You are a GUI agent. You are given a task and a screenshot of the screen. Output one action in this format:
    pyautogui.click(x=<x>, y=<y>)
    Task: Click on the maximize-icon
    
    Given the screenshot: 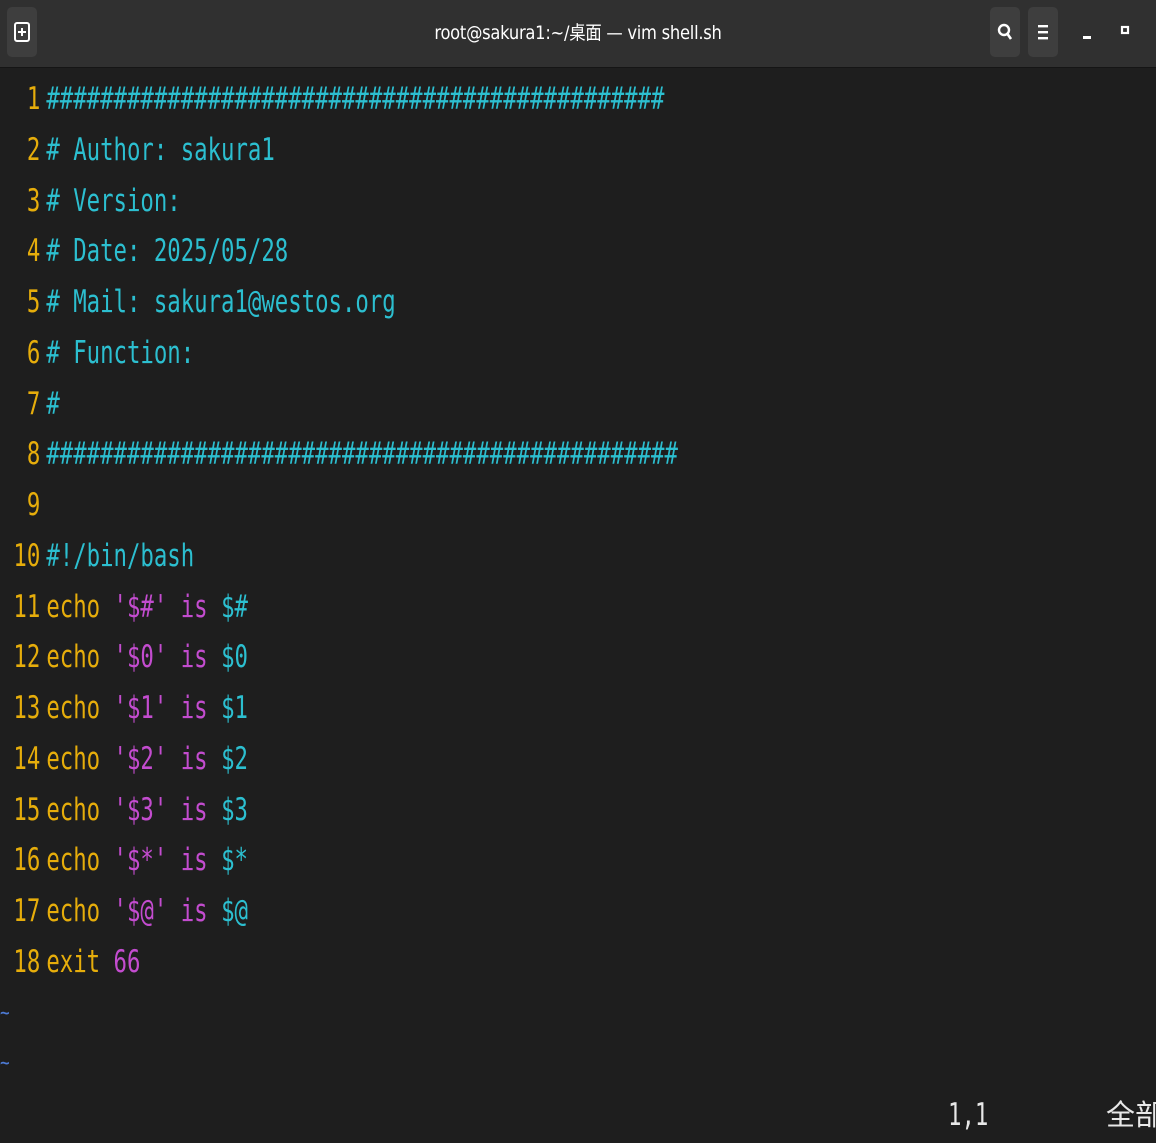 What is the action you would take?
    pyautogui.click(x=1125, y=30)
    